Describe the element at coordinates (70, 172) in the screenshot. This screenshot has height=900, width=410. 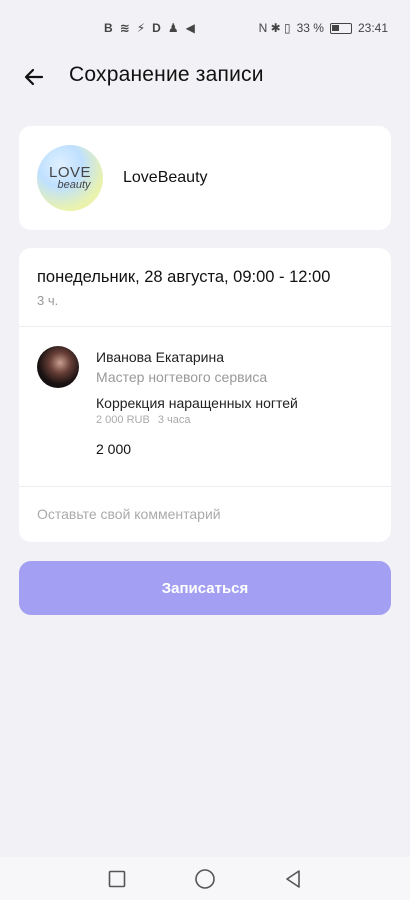
I see `logo-text-love: LOVE` at that location.